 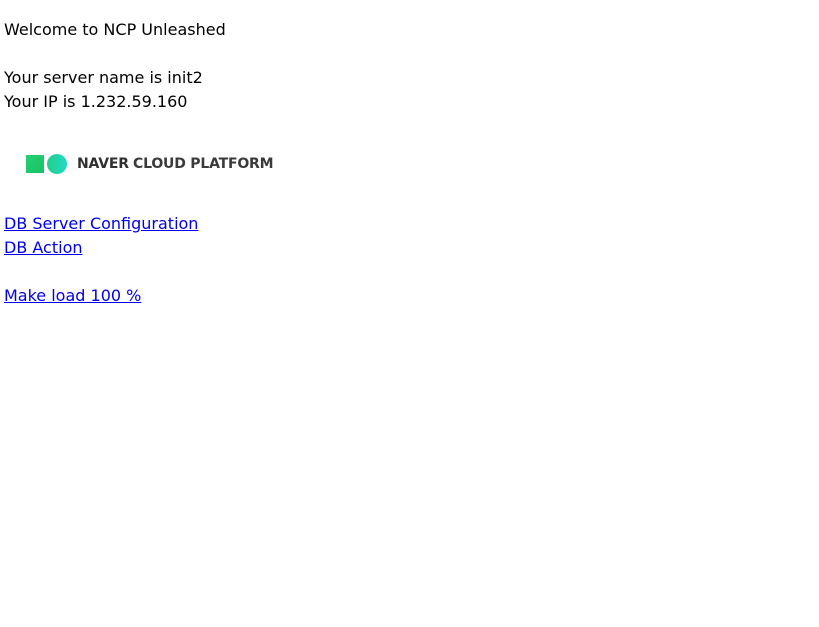 What do you see at coordinates (46, 164) in the screenshot?
I see `ncp-logo-mark-icon` at bounding box center [46, 164].